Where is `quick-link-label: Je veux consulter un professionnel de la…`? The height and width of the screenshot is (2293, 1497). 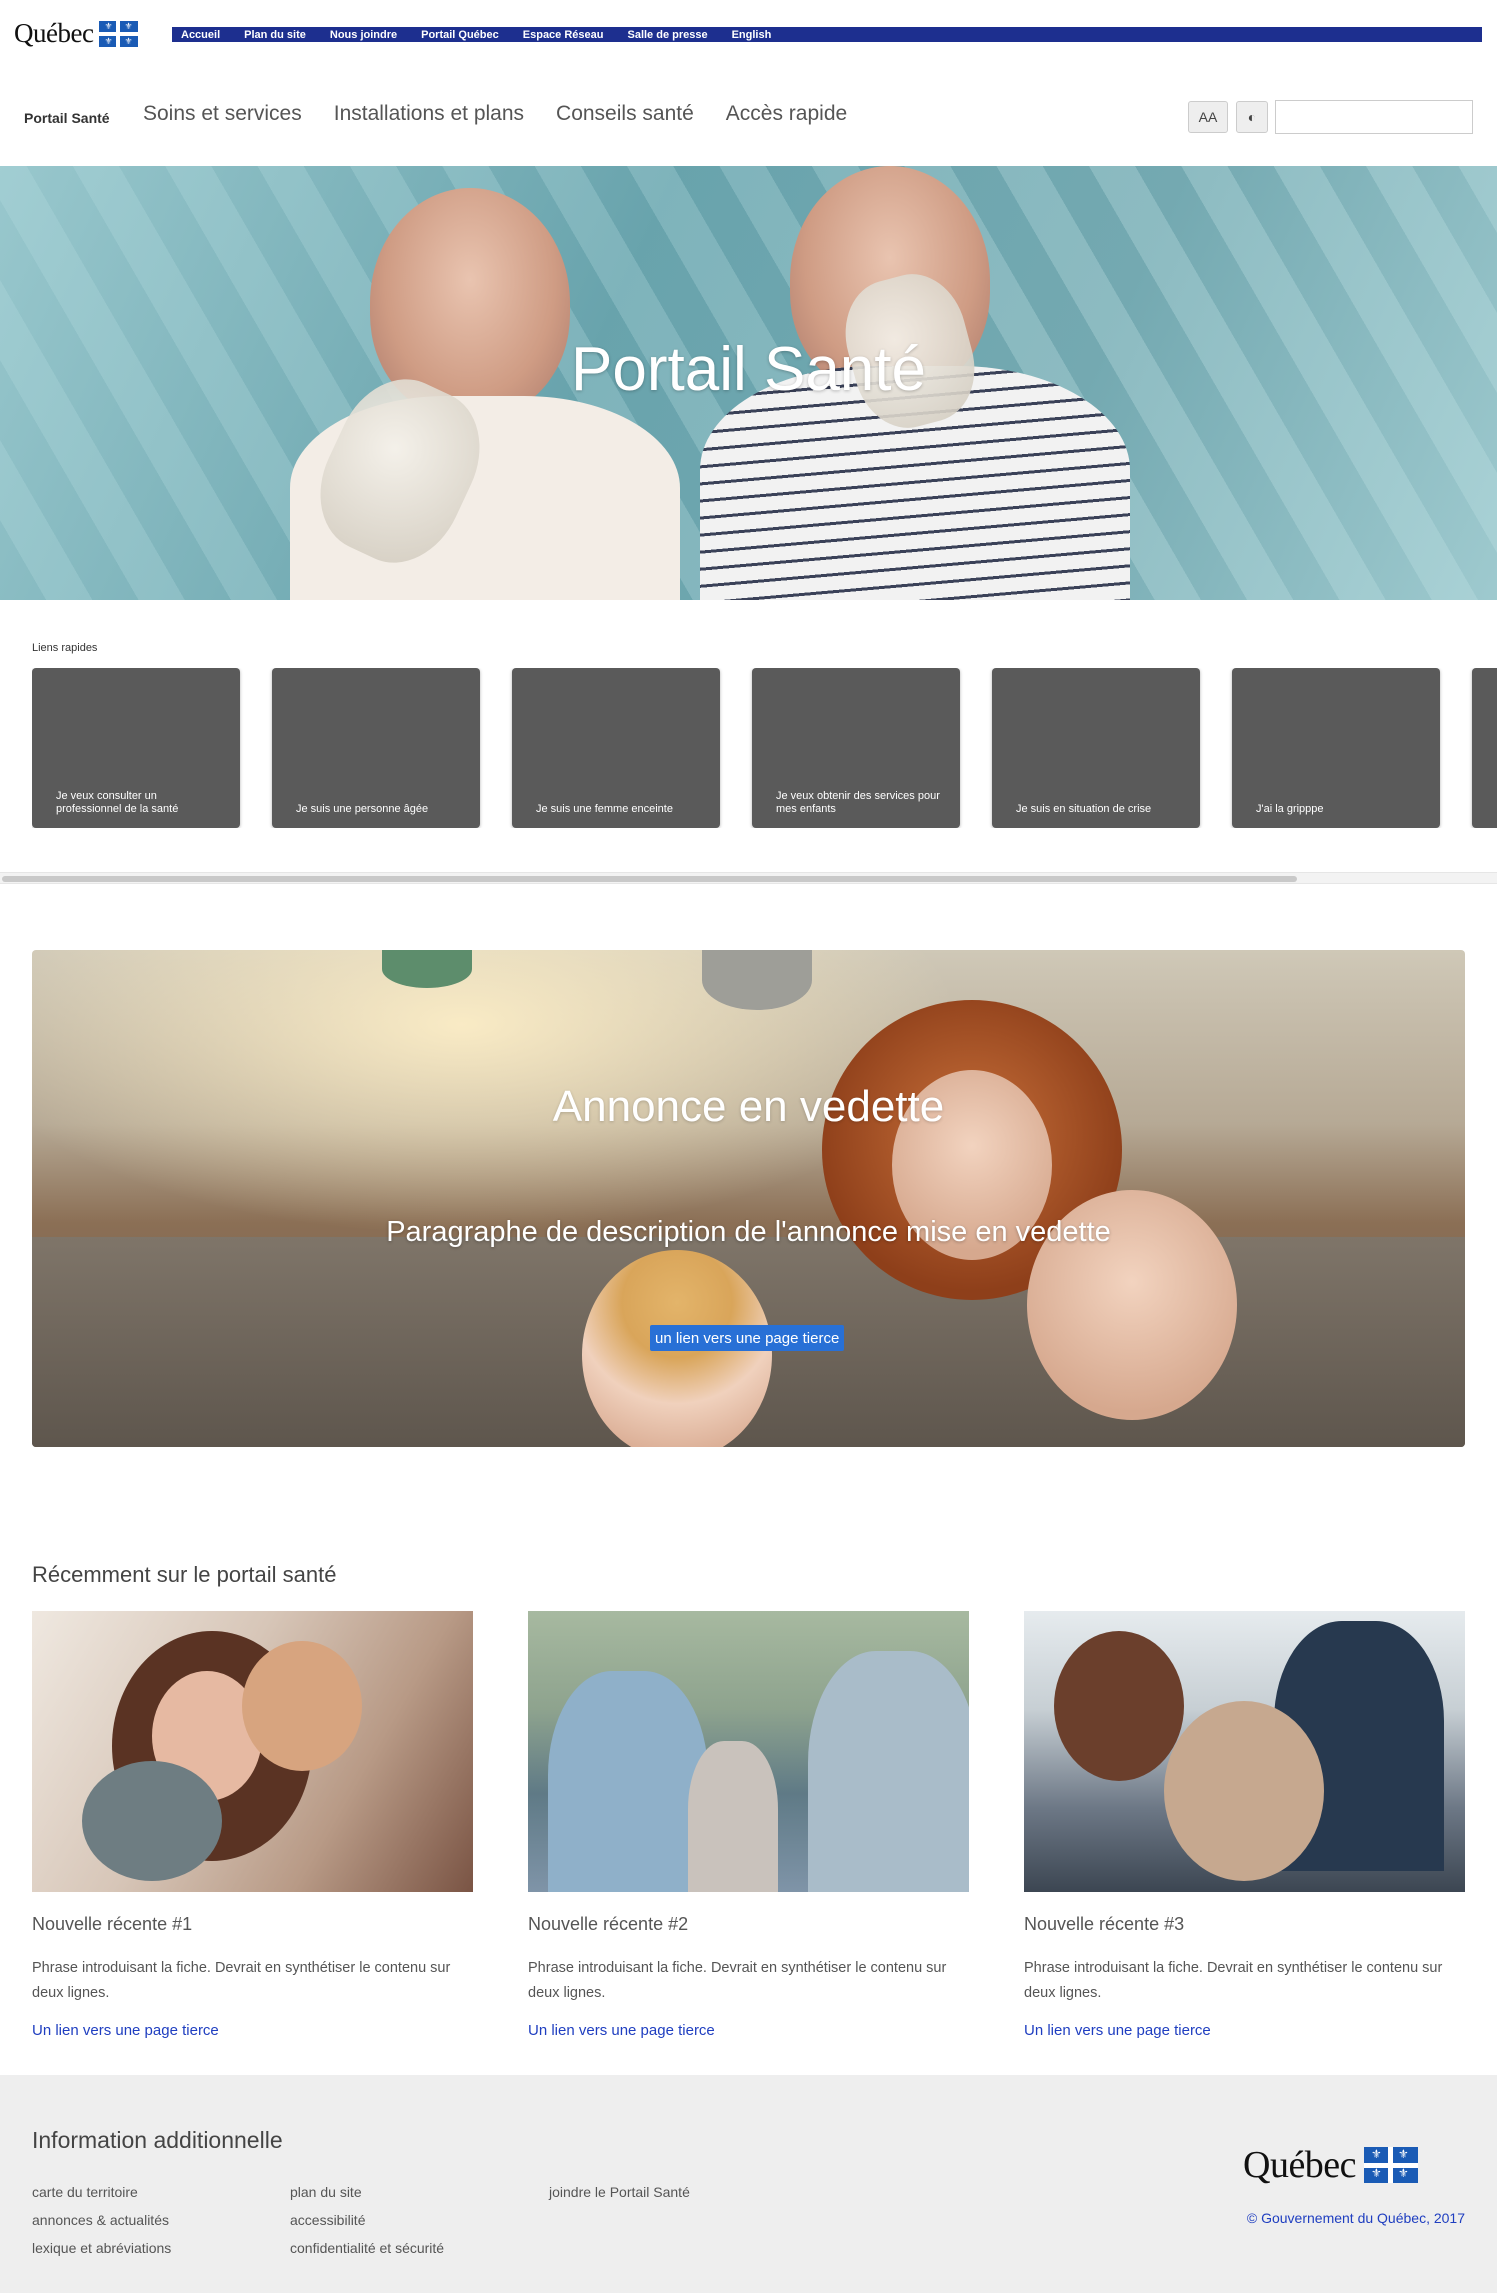
quick-link-label: Je veux consulter un professionnel de la… is located at coordinates (117, 802).